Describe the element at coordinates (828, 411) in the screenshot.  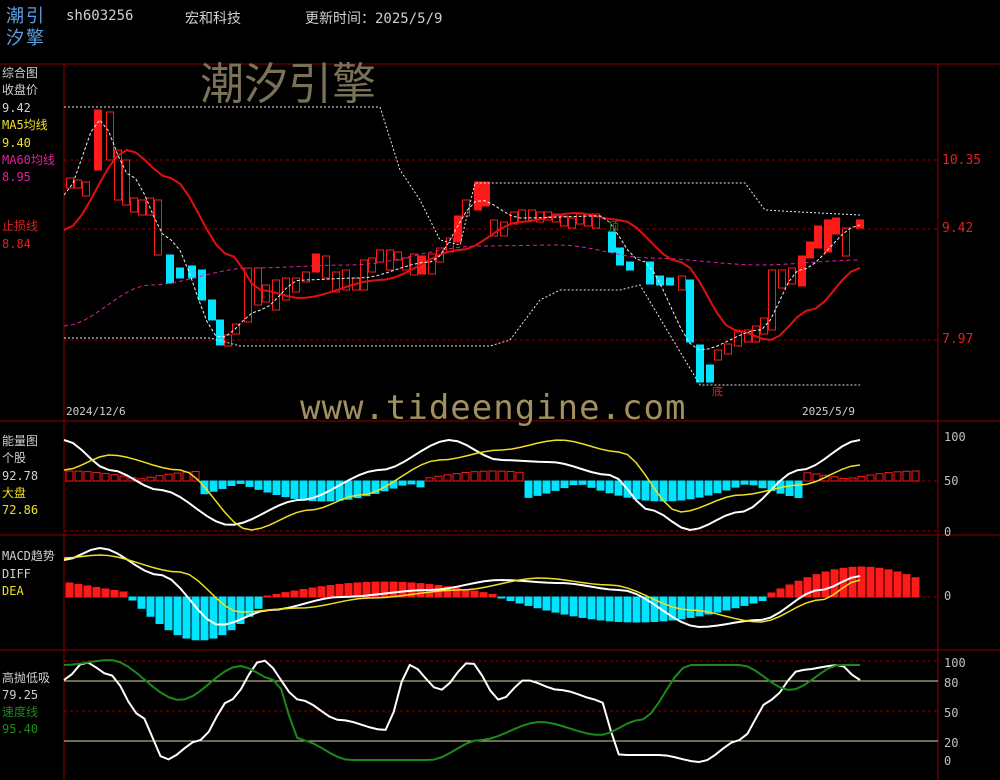
I see `date-end: 2025/5/9` at that location.